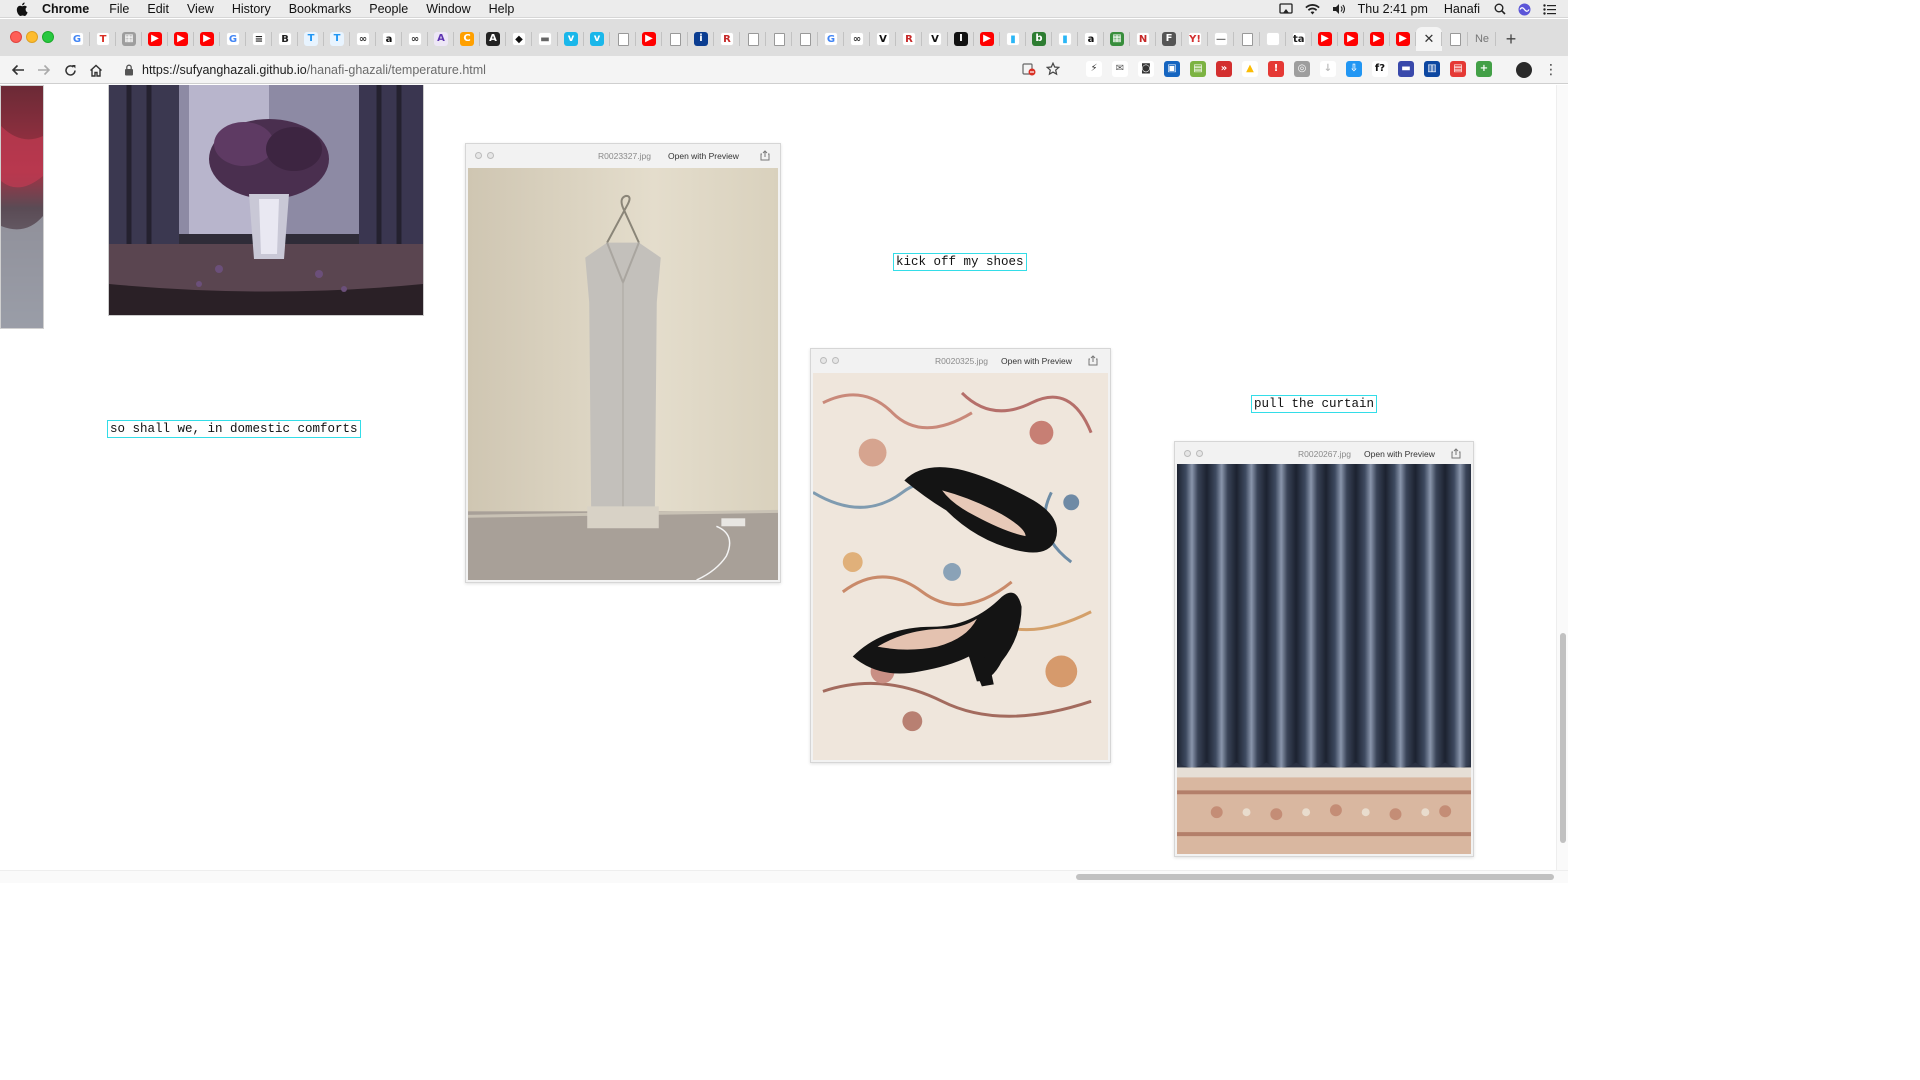 The height and width of the screenshot is (1080, 1920). Describe the element at coordinates (1120, 69) in the screenshot. I see `extension-icon: ✉` at that location.